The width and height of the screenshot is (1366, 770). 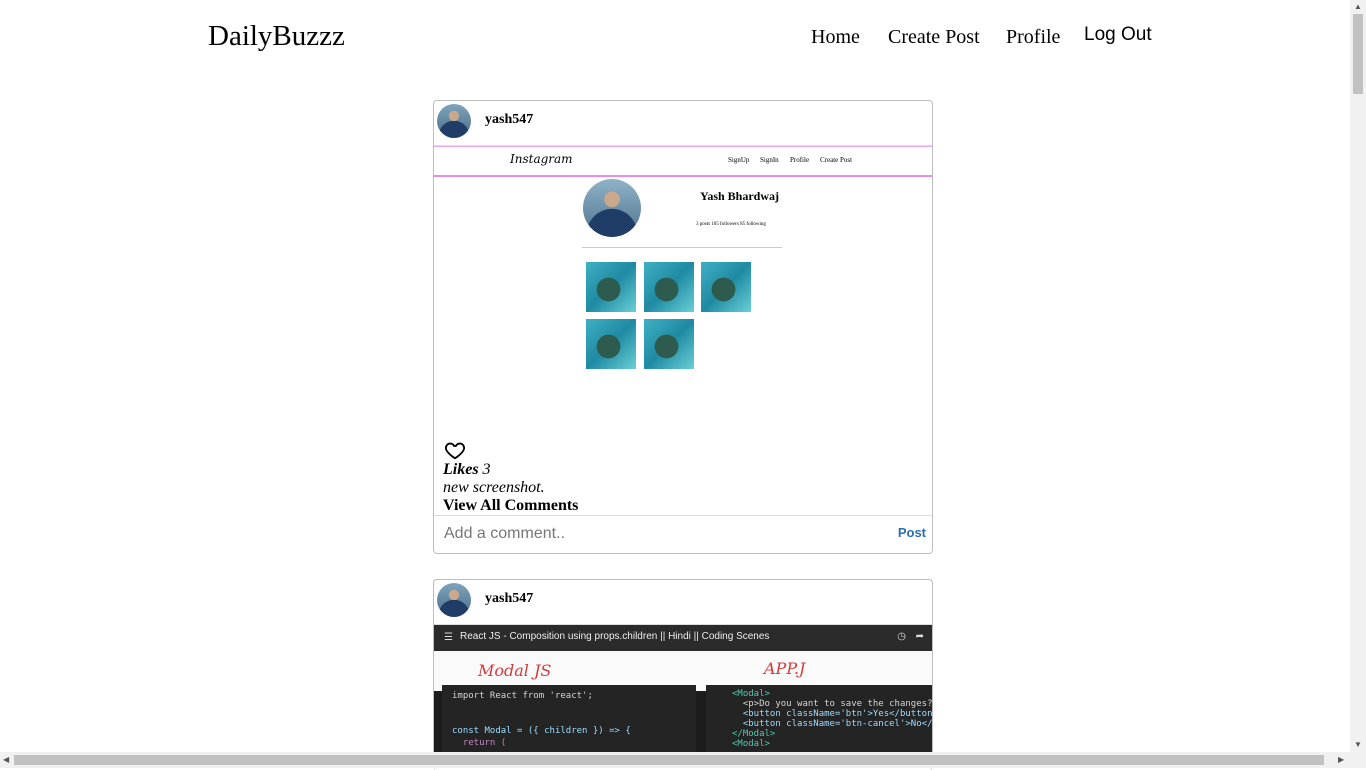 I want to click on screenshot-link: SignIn, so click(x=769, y=160).